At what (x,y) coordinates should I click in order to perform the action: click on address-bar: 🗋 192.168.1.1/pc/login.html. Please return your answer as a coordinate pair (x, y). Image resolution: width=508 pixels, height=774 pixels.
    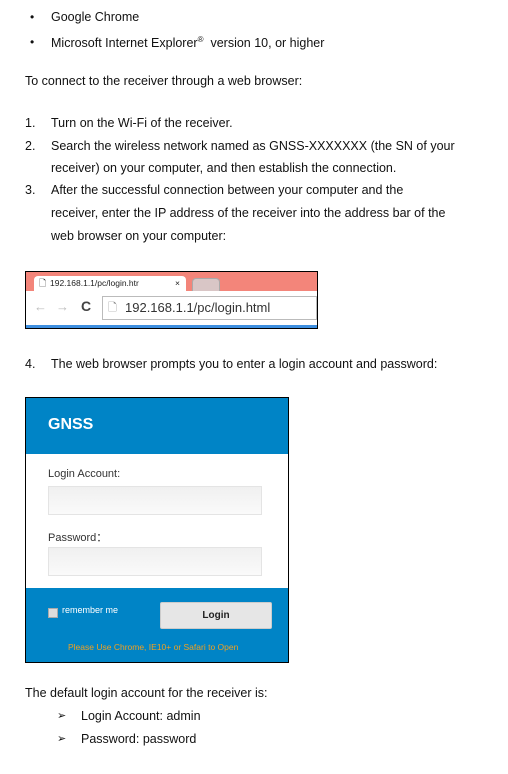
    Looking at the image, I should click on (209, 308).